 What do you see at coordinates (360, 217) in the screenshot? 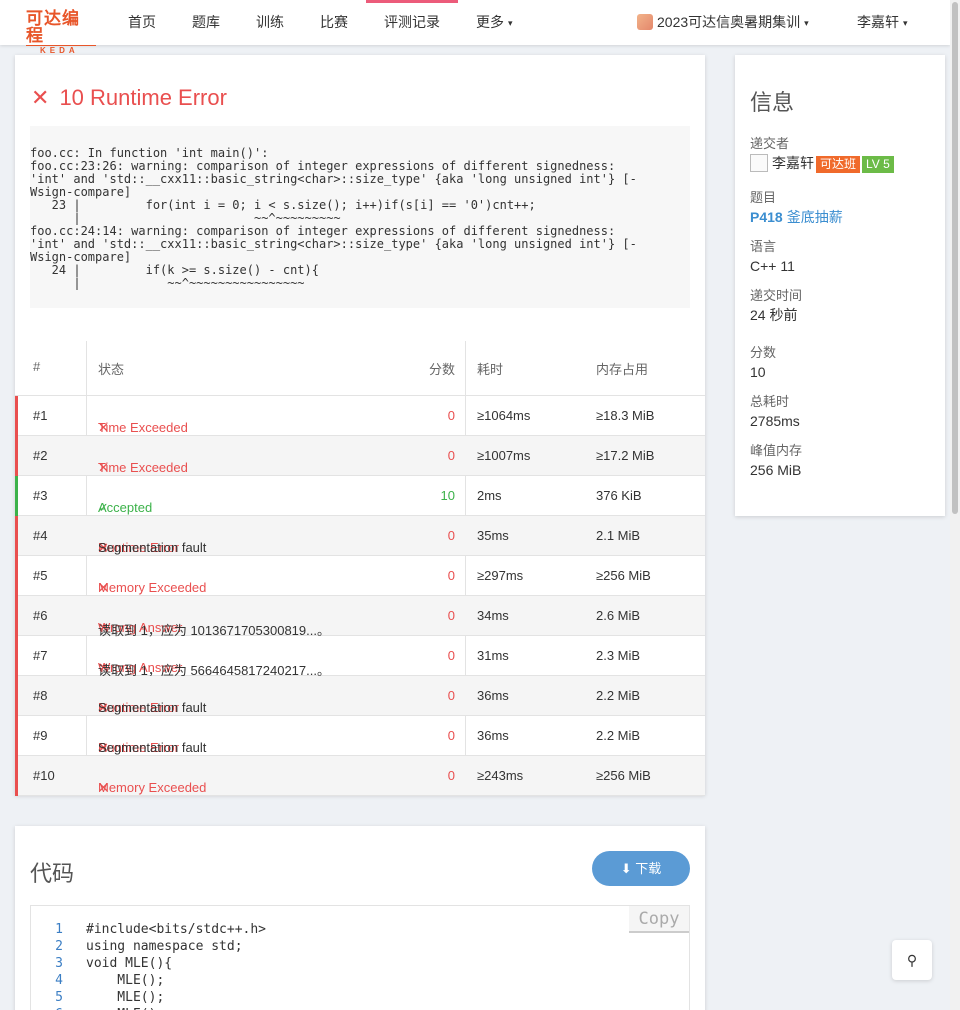
I see `compile-output: foo.cc: In function 'int main()'` at bounding box center [360, 217].